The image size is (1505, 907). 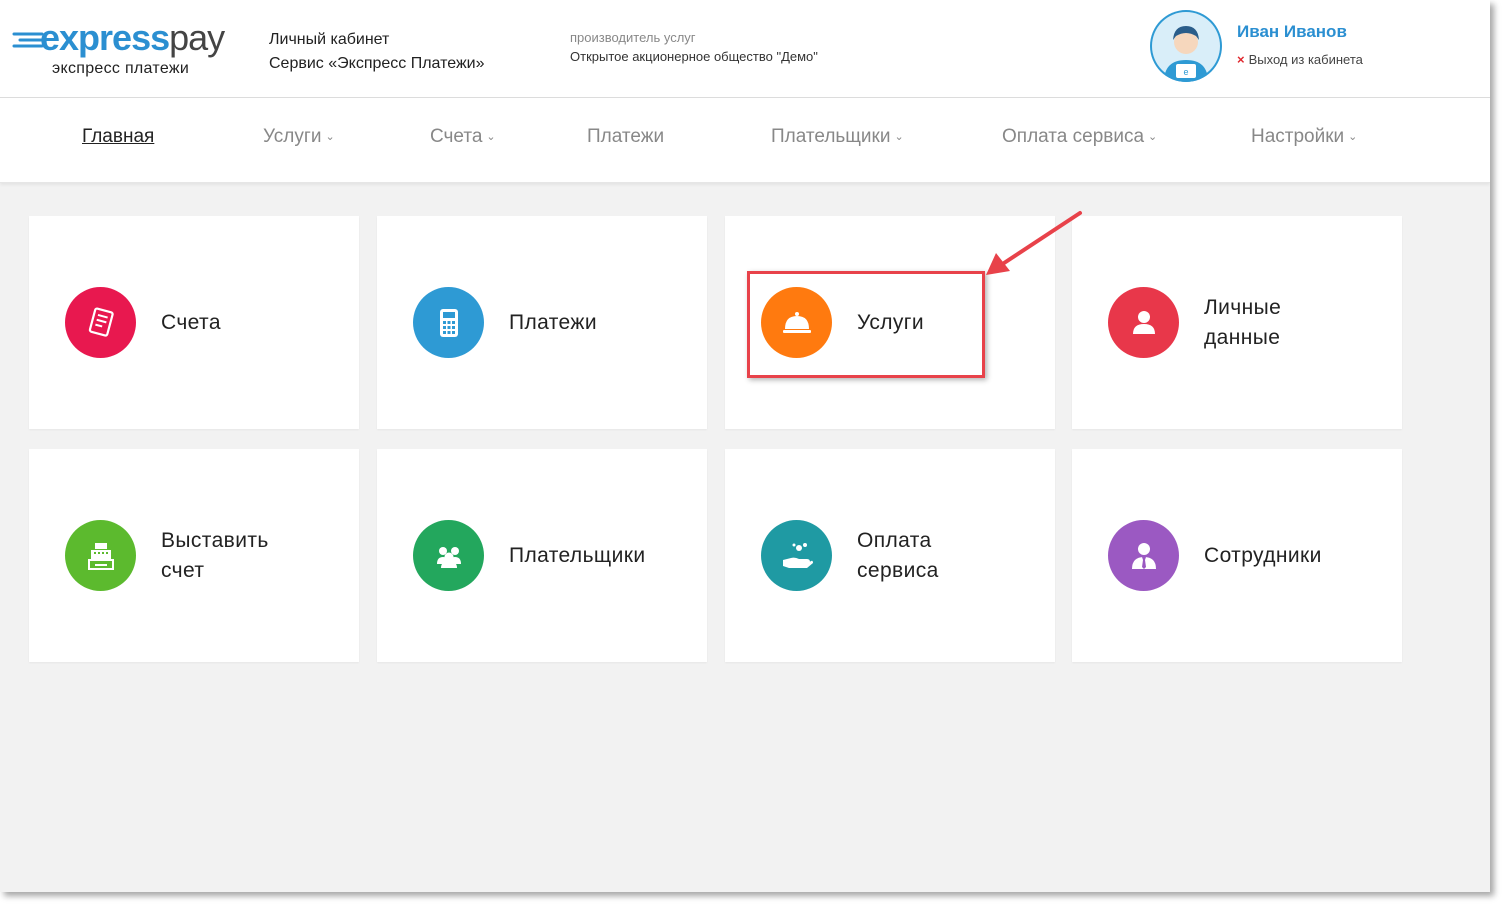 What do you see at coordinates (1300, 32) in the screenshot?
I see `user-name: Иван Иванов` at bounding box center [1300, 32].